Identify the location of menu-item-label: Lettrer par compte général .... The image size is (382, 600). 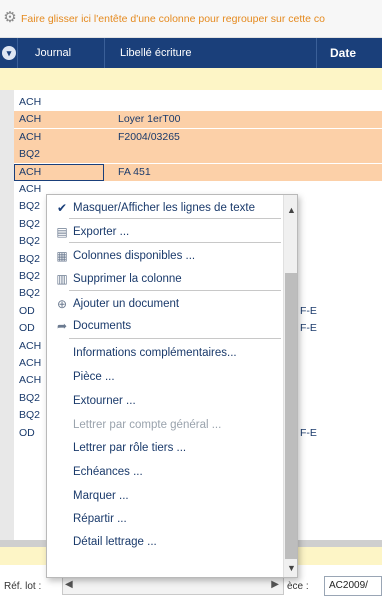
(147, 425).